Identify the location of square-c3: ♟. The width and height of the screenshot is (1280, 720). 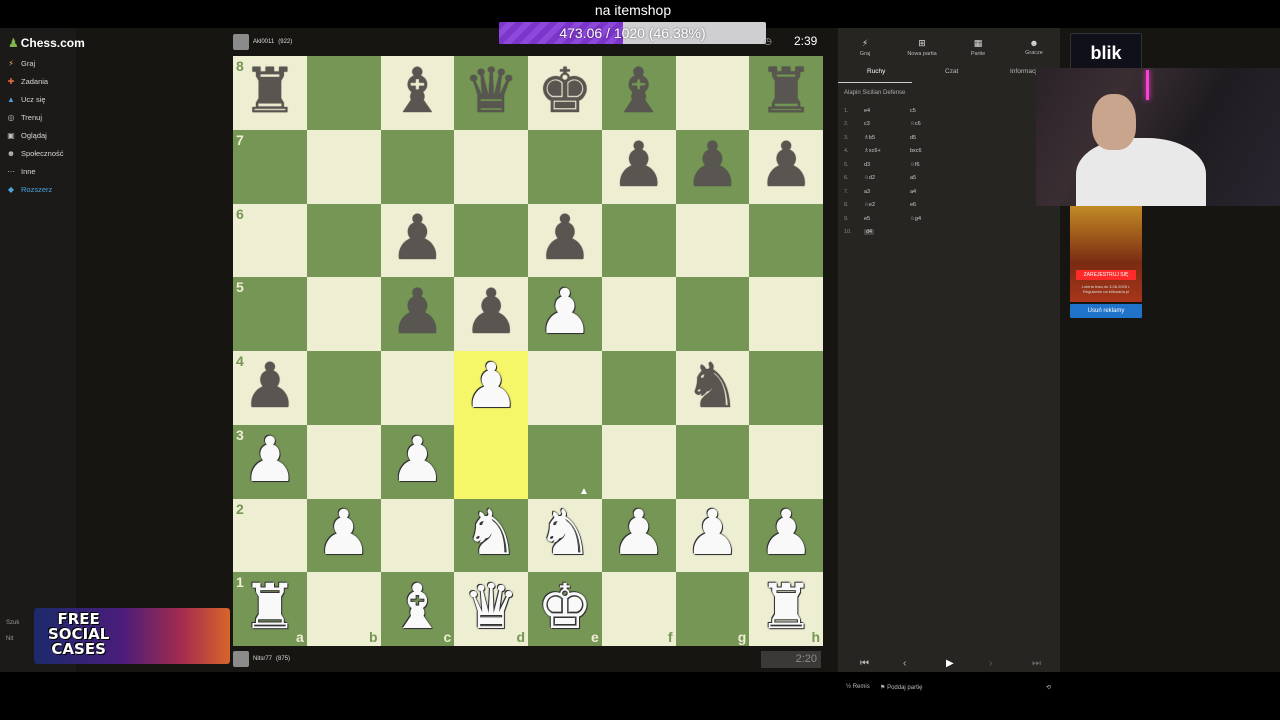
(417, 461).